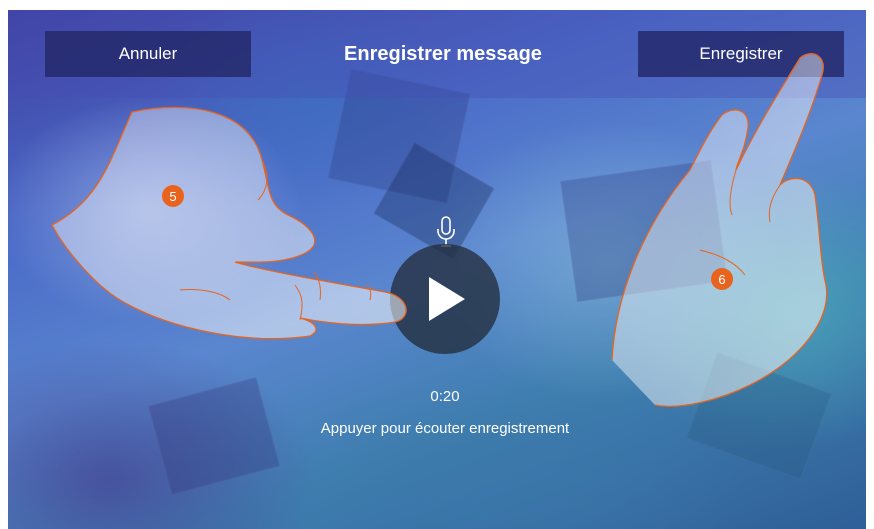 The height and width of the screenshot is (529, 874). Describe the element at coordinates (443, 53) in the screenshot. I see `page-title: Enregistrer message` at that location.